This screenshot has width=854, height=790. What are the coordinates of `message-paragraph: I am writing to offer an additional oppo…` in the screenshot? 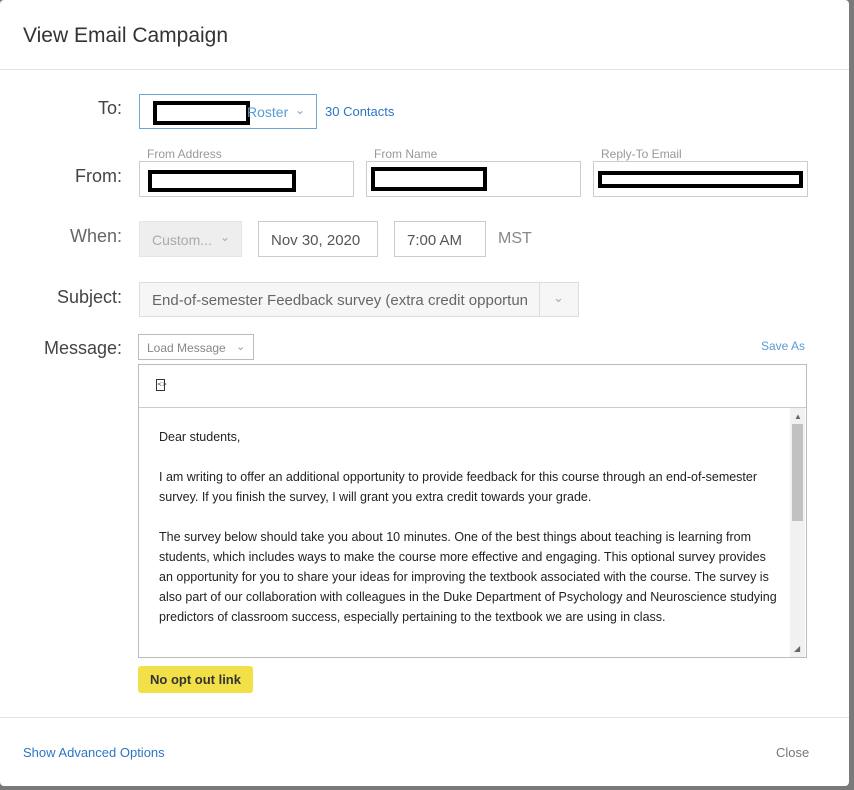 It's located at (458, 487).